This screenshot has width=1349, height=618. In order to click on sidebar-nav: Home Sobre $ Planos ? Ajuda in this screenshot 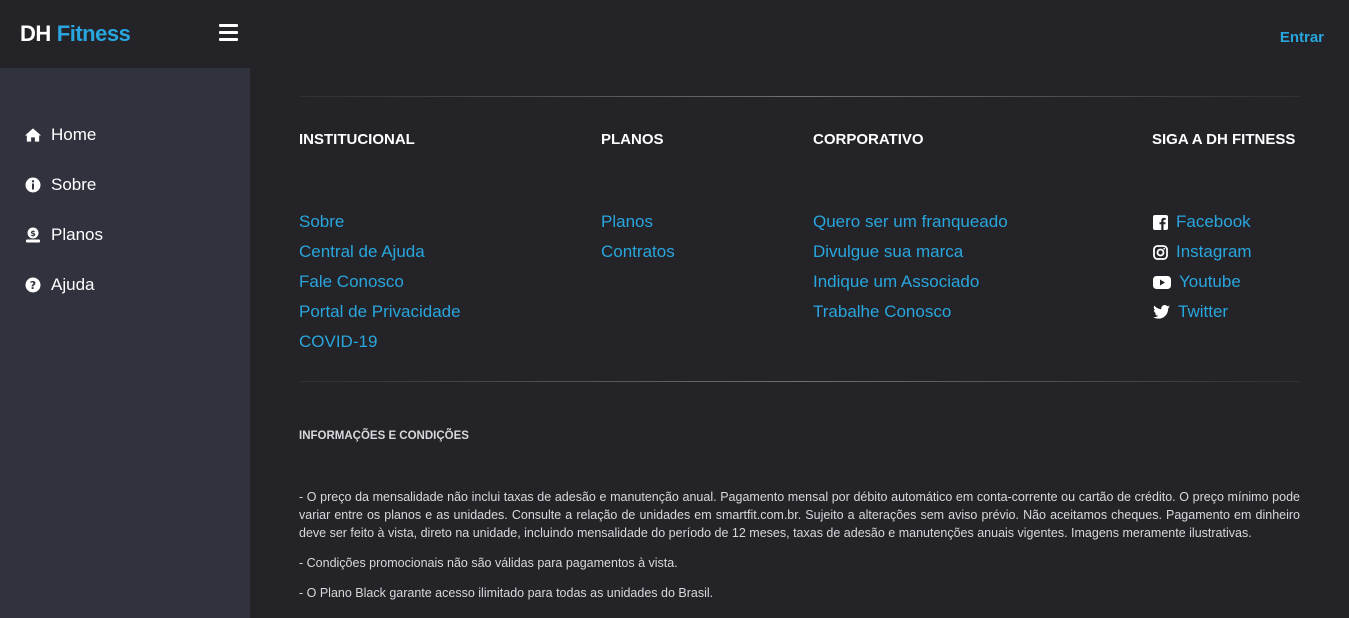, I will do `click(125, 189)`.